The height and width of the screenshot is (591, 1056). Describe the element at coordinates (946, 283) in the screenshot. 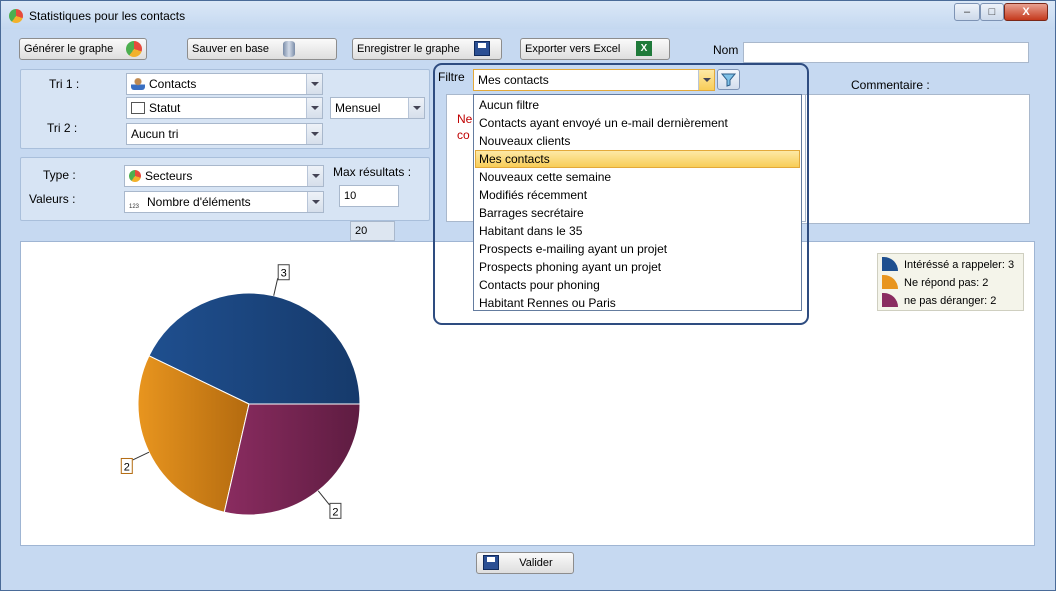

I see `legend-label: Ne répond pas: 2` at that location.